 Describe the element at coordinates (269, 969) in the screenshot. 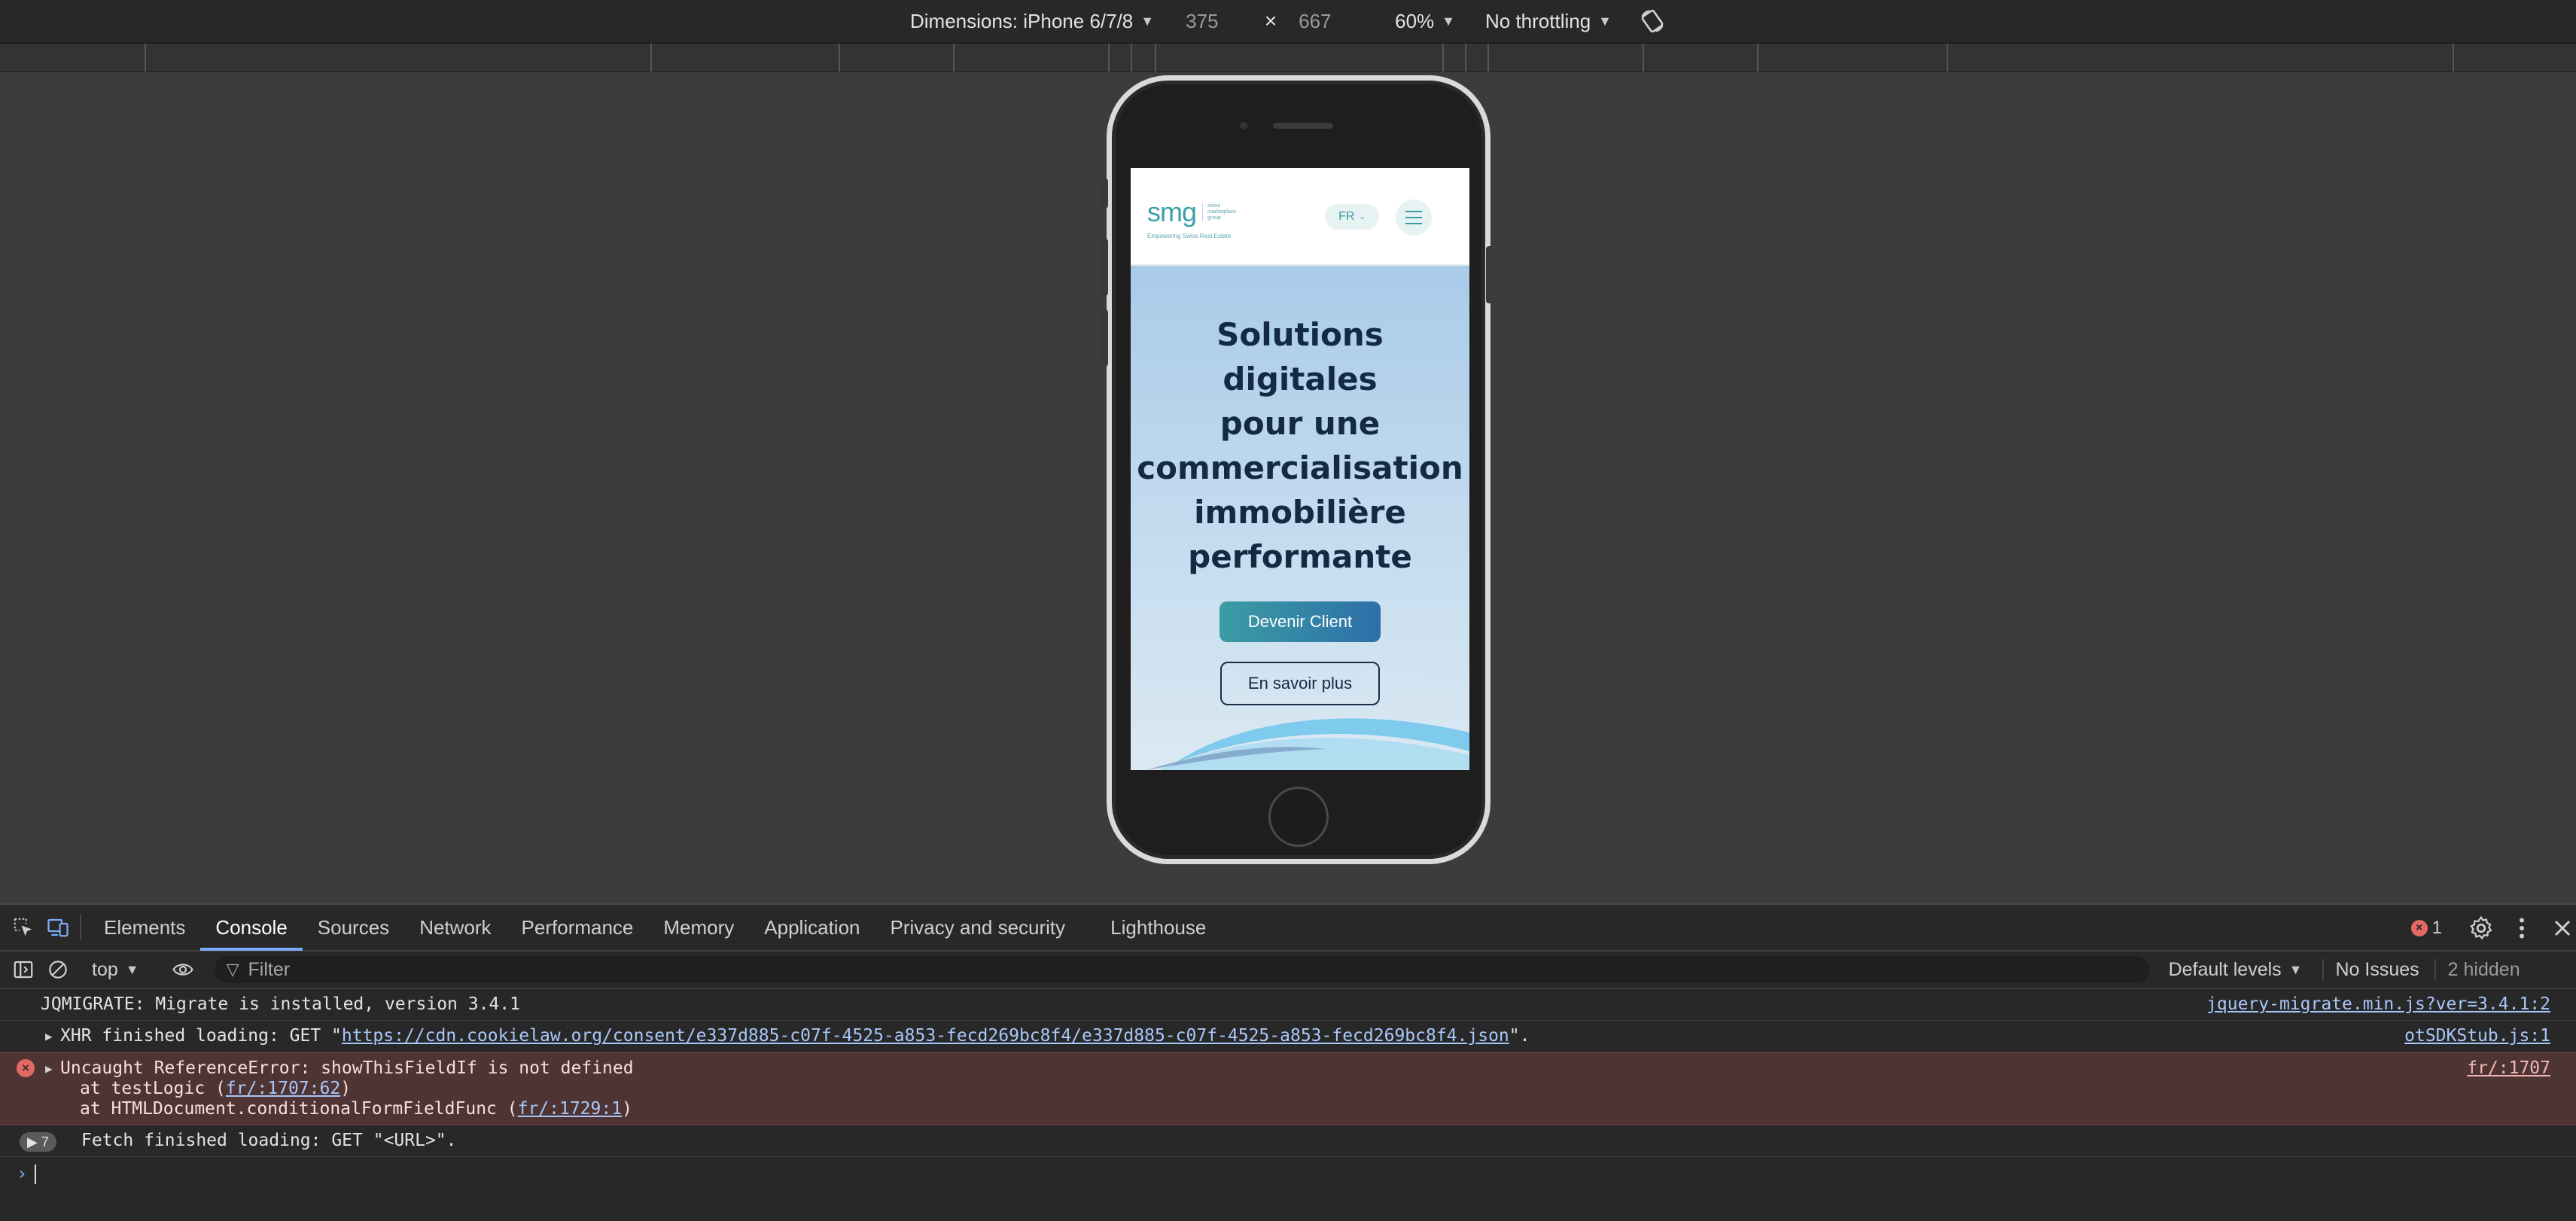

I see `filter-placeholder: Filter` at that location.